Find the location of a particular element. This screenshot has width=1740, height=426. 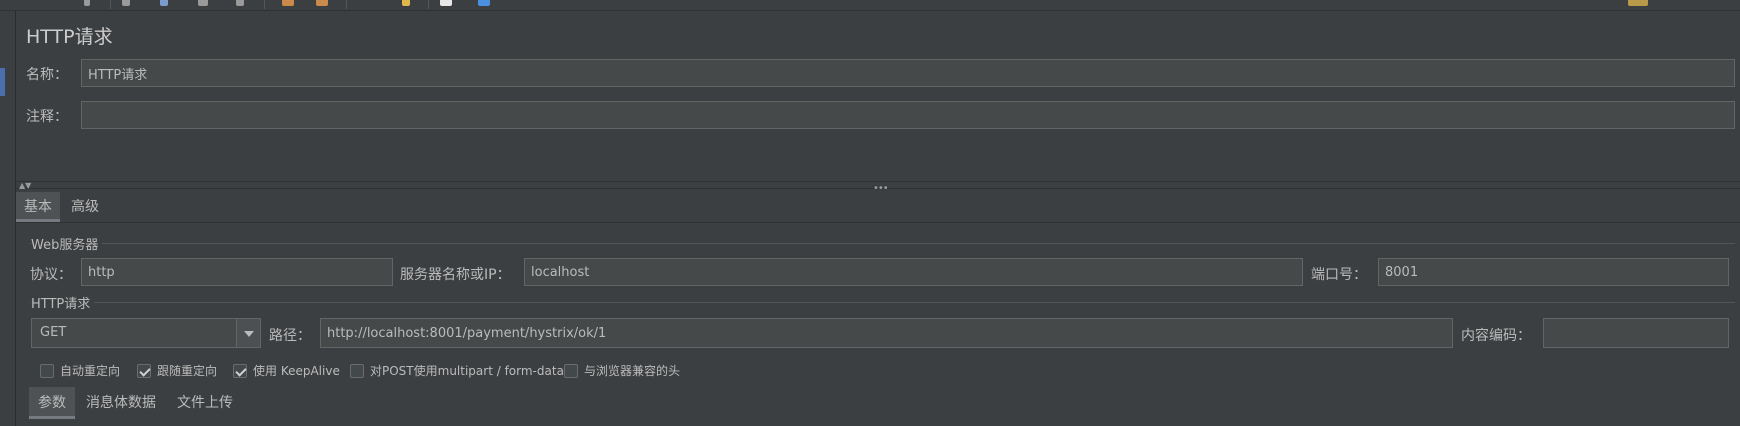

subtab-body-data: 消息体数据 is located at coordinates (121, 403).